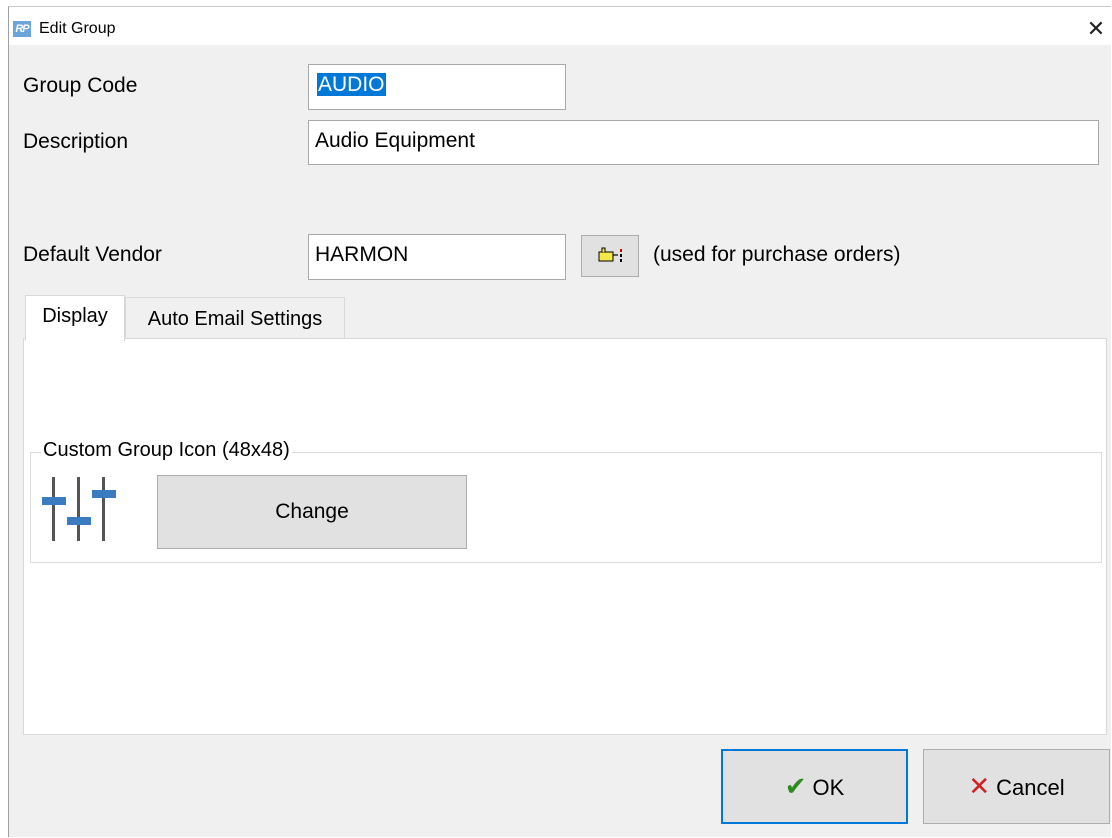 This screenshot has width=1112, height=838. I want to click on tab-display: Display, so click(75, 318).